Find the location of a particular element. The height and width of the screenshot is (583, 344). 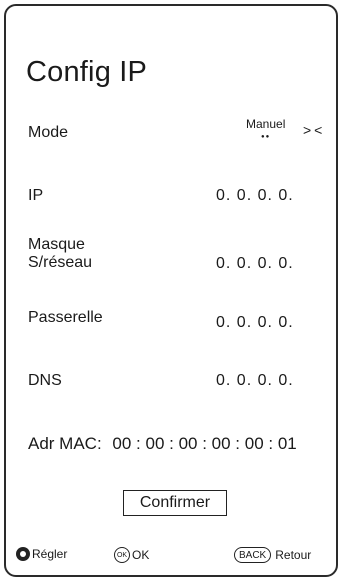

footer-ok-label: OK is located at coordinates (141, 555).